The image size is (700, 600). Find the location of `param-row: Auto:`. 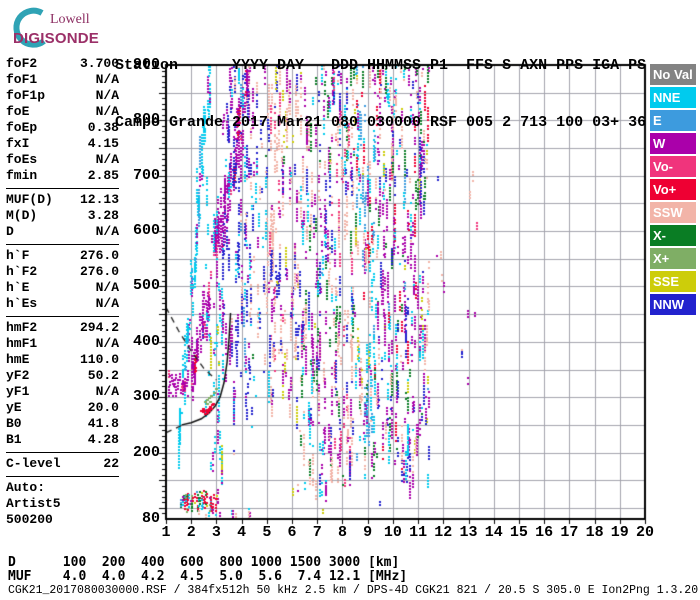

param-row: Auto: is located at coordinates (62, 488).